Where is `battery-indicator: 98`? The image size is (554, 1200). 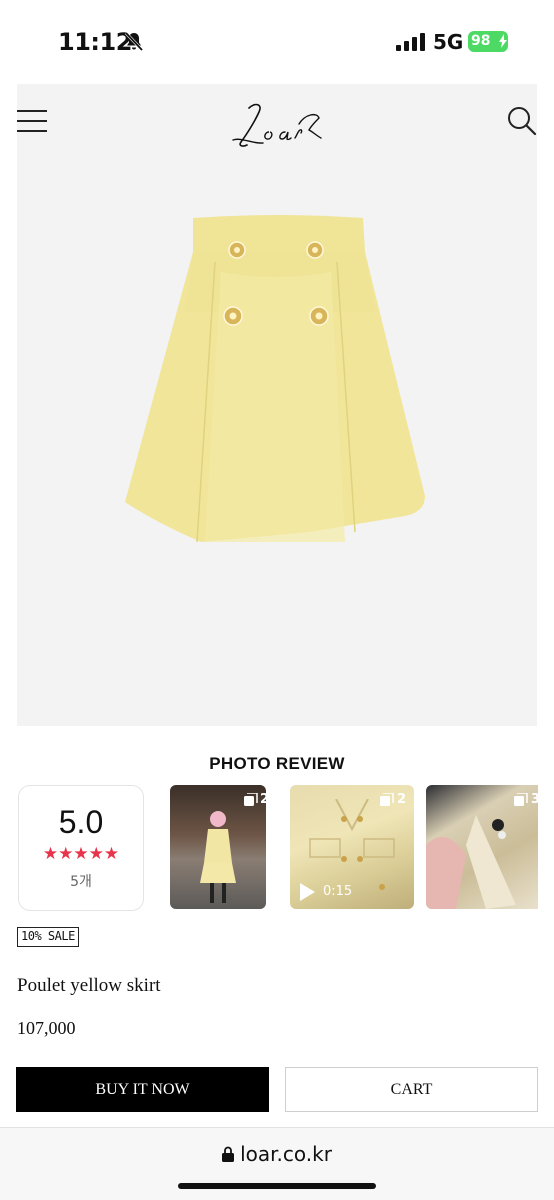 battery-indicator: 98 is located at coordinates (488, 41).